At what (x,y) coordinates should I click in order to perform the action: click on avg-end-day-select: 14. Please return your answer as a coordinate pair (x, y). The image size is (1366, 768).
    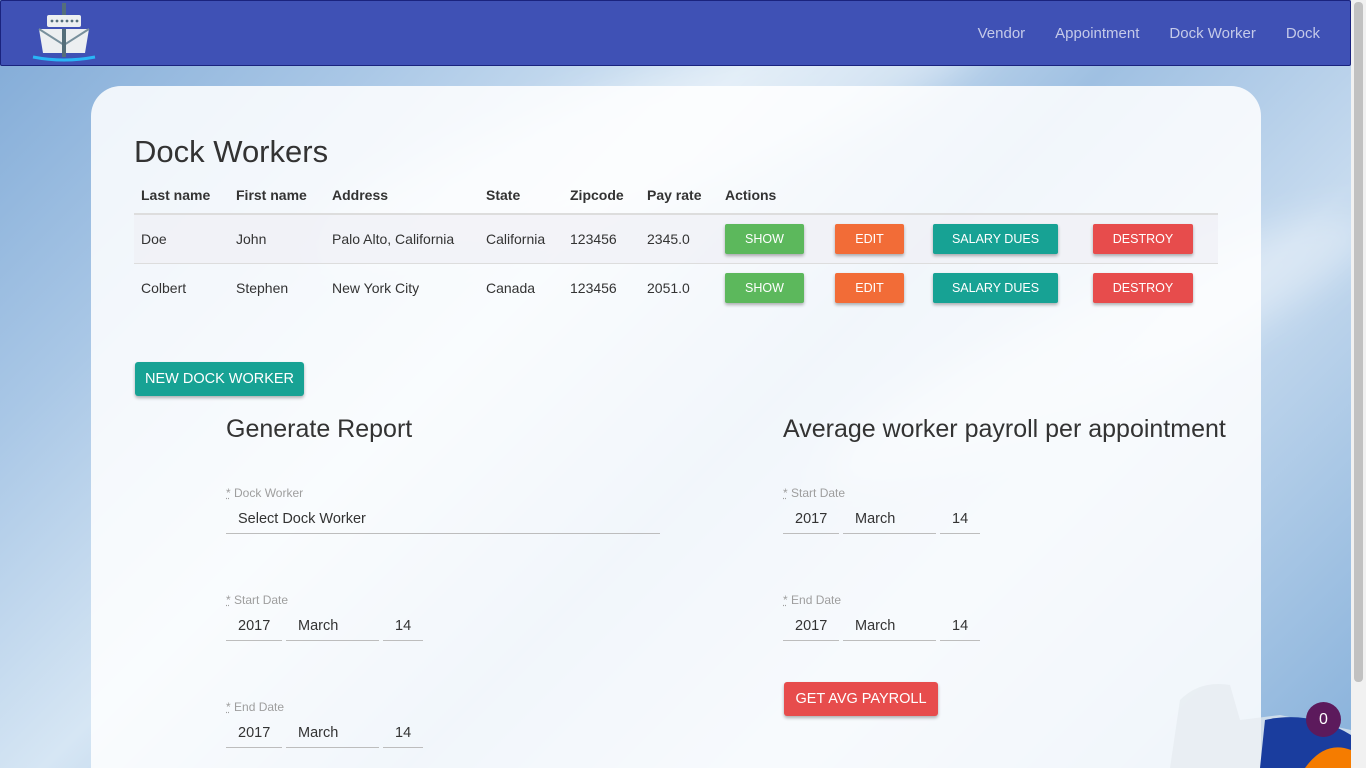
    Looking at the image, I should click on (960, 626).